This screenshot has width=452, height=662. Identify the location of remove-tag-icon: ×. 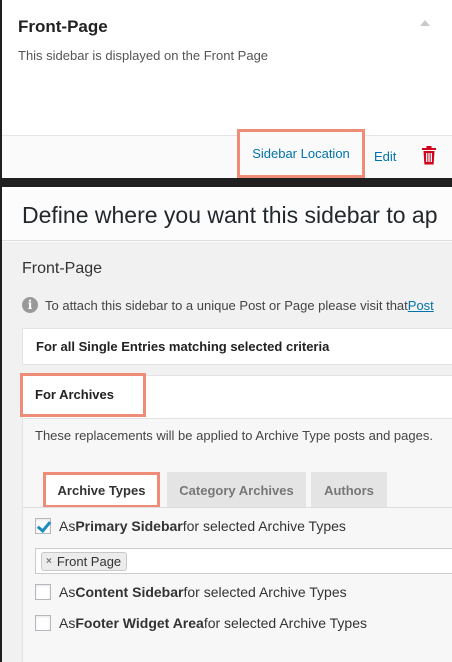
(49, 561).